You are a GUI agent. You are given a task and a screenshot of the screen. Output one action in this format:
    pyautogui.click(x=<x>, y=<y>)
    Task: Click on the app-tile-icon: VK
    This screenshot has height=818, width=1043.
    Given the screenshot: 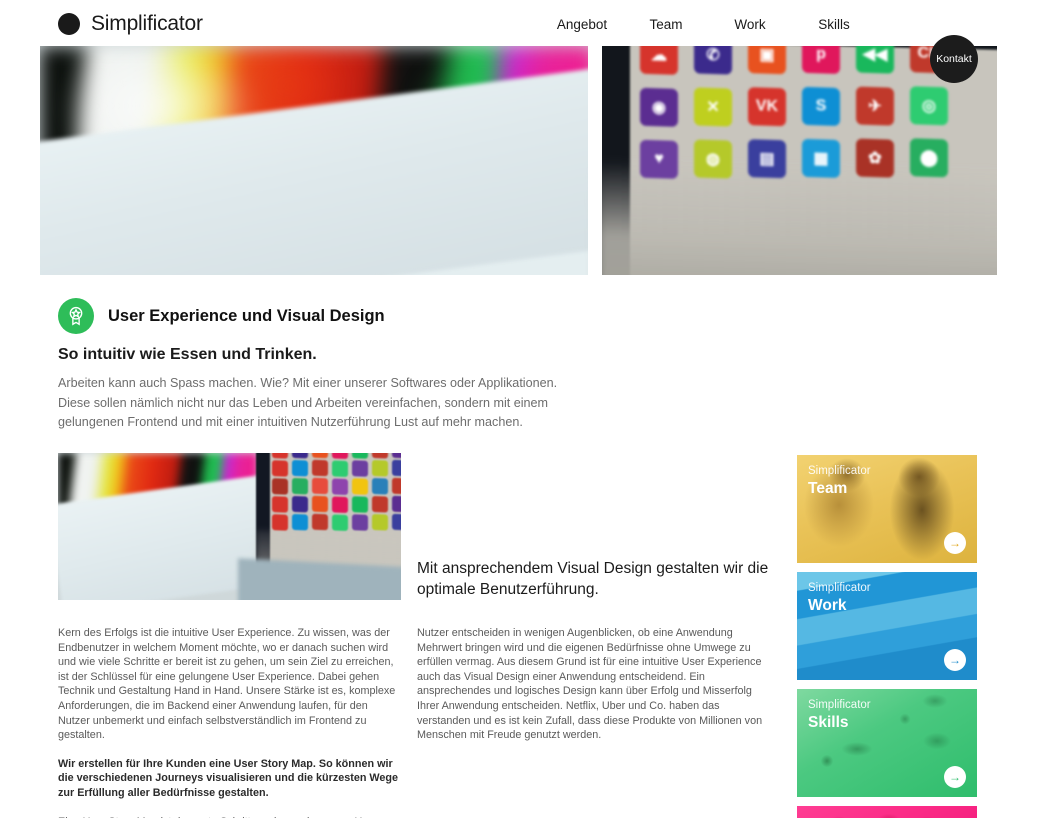 What is the action you would take?
    pyautogui.click(x=767, y=107)
    